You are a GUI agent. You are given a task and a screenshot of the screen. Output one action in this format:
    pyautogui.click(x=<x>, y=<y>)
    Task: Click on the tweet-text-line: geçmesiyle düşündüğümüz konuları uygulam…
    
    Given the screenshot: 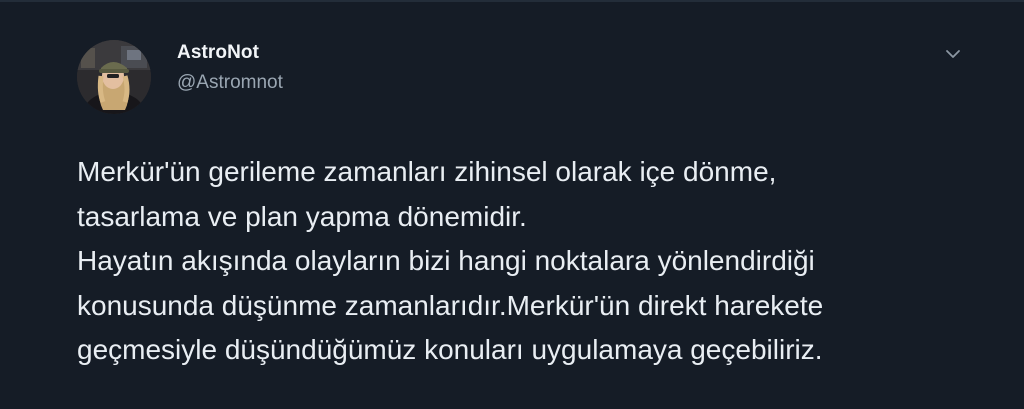 What is the action you would take?
    pyautogui.click(x=450, y=349)
    